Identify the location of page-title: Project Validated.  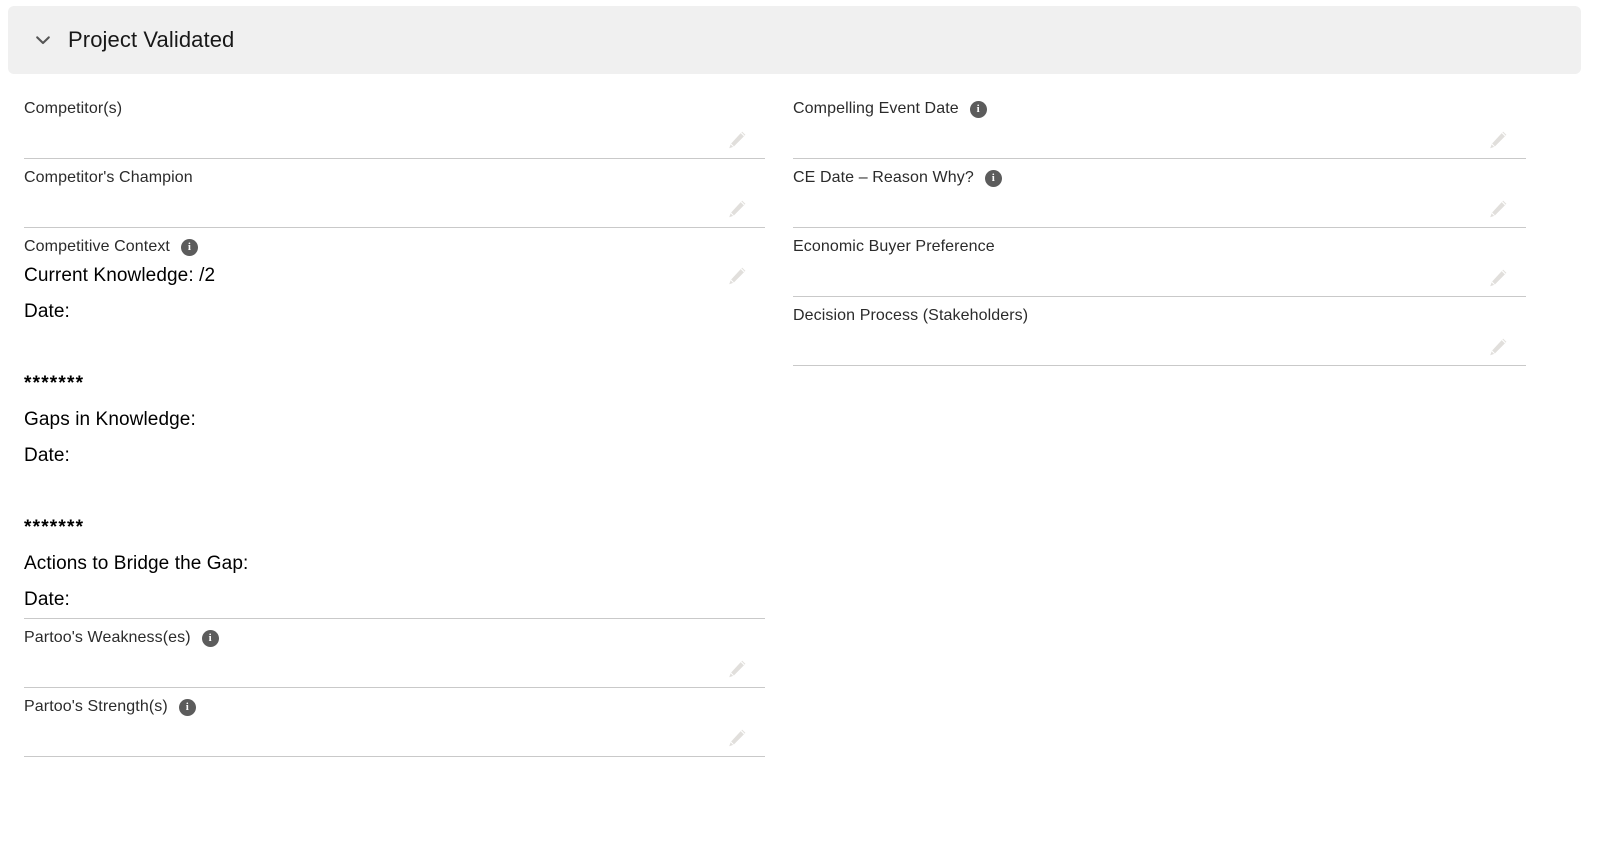
(151, 39).